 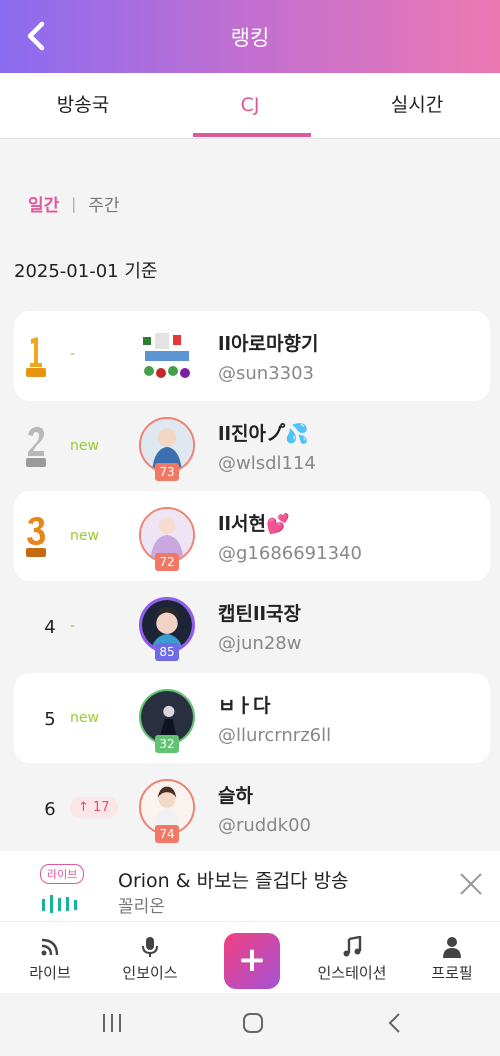 I want to click on user-handle: @jun28w, so click(x=260, y=643).